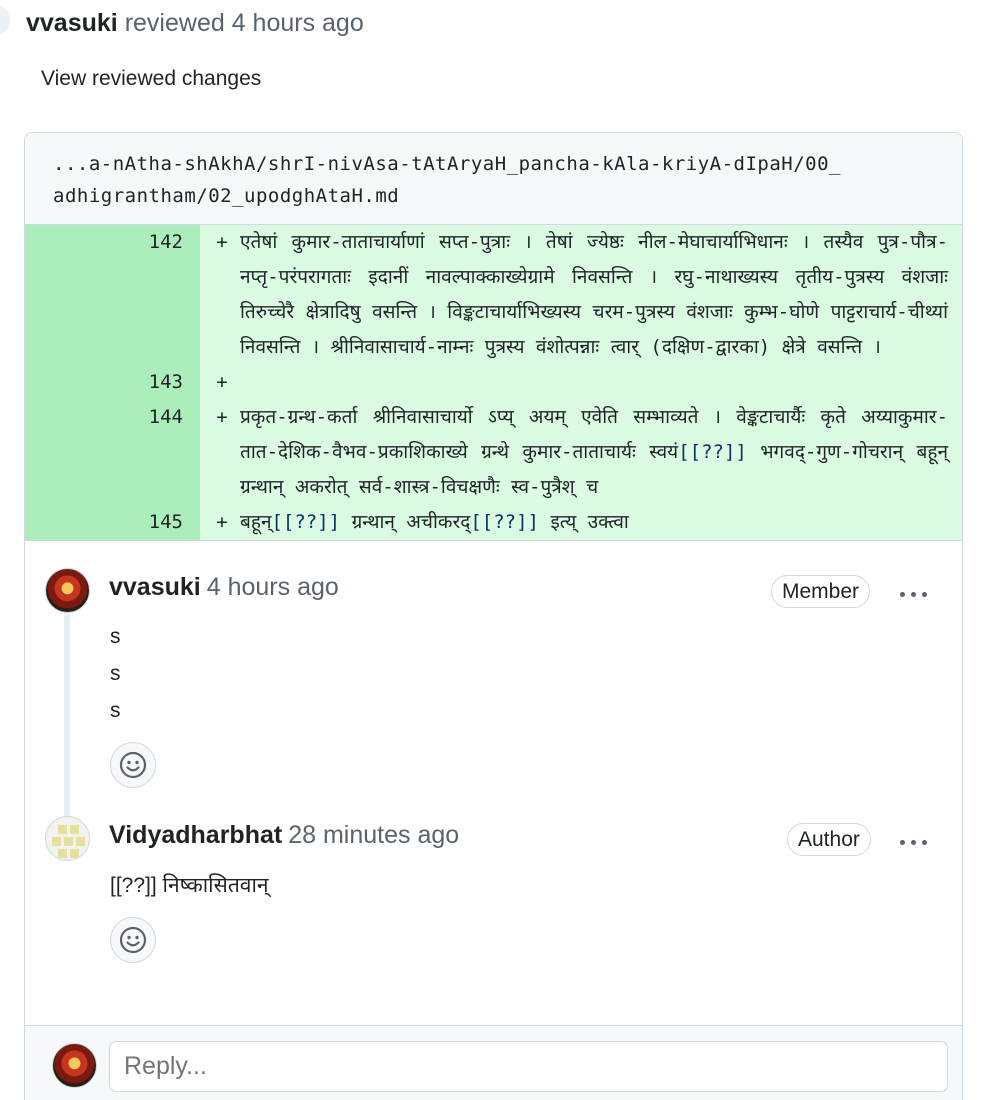  What do you see at coordinates (226, 196) in the screenshot?
I see `file-path-line-2: adhigrantham/02_upodghAtaH.md` at bounding box center [226, 196].